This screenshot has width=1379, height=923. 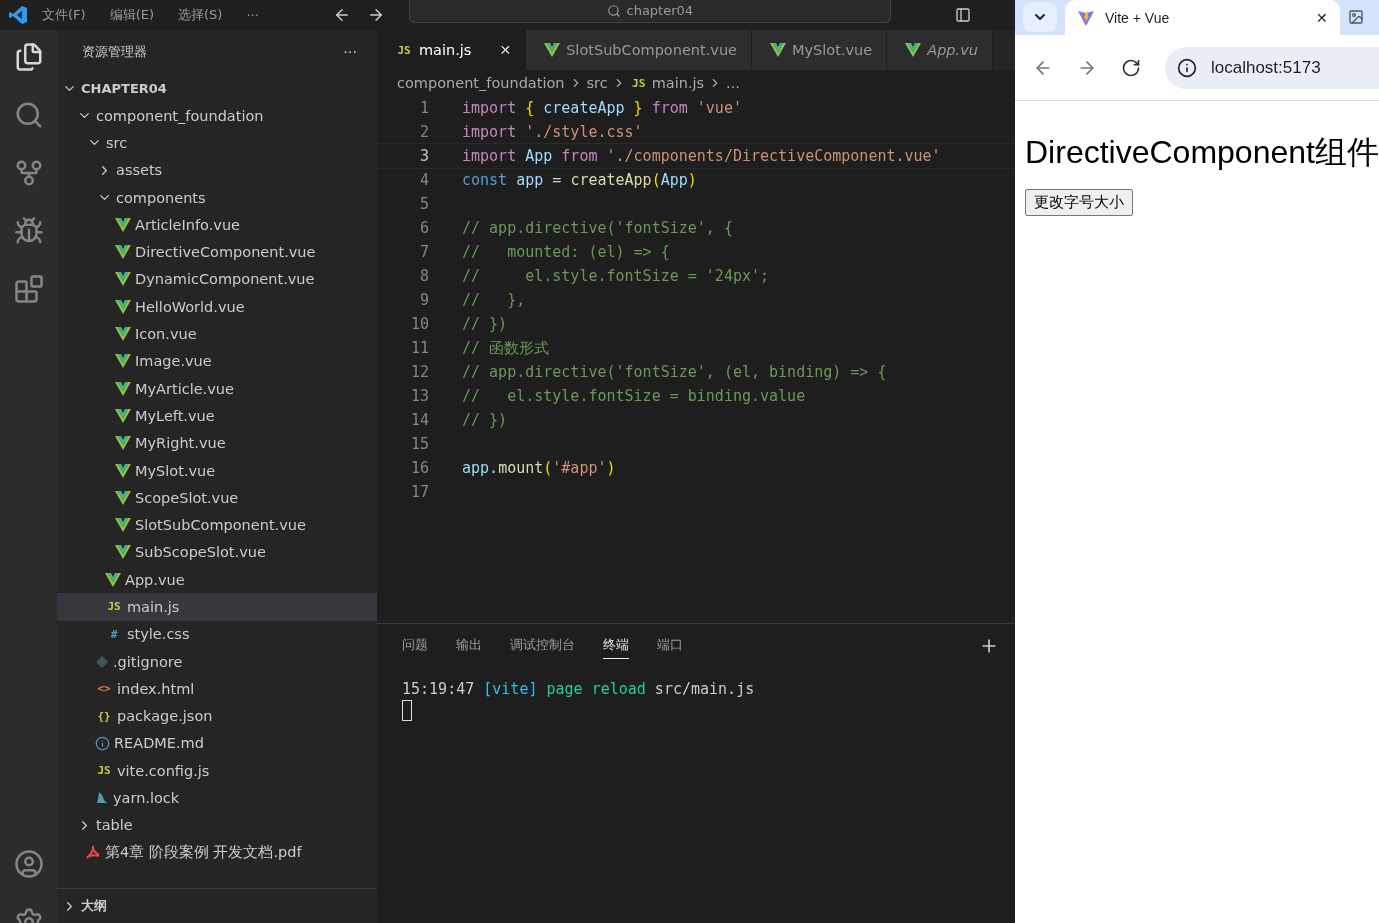 I want to click on code-line: import './style.css', so click(x=552, y=132).